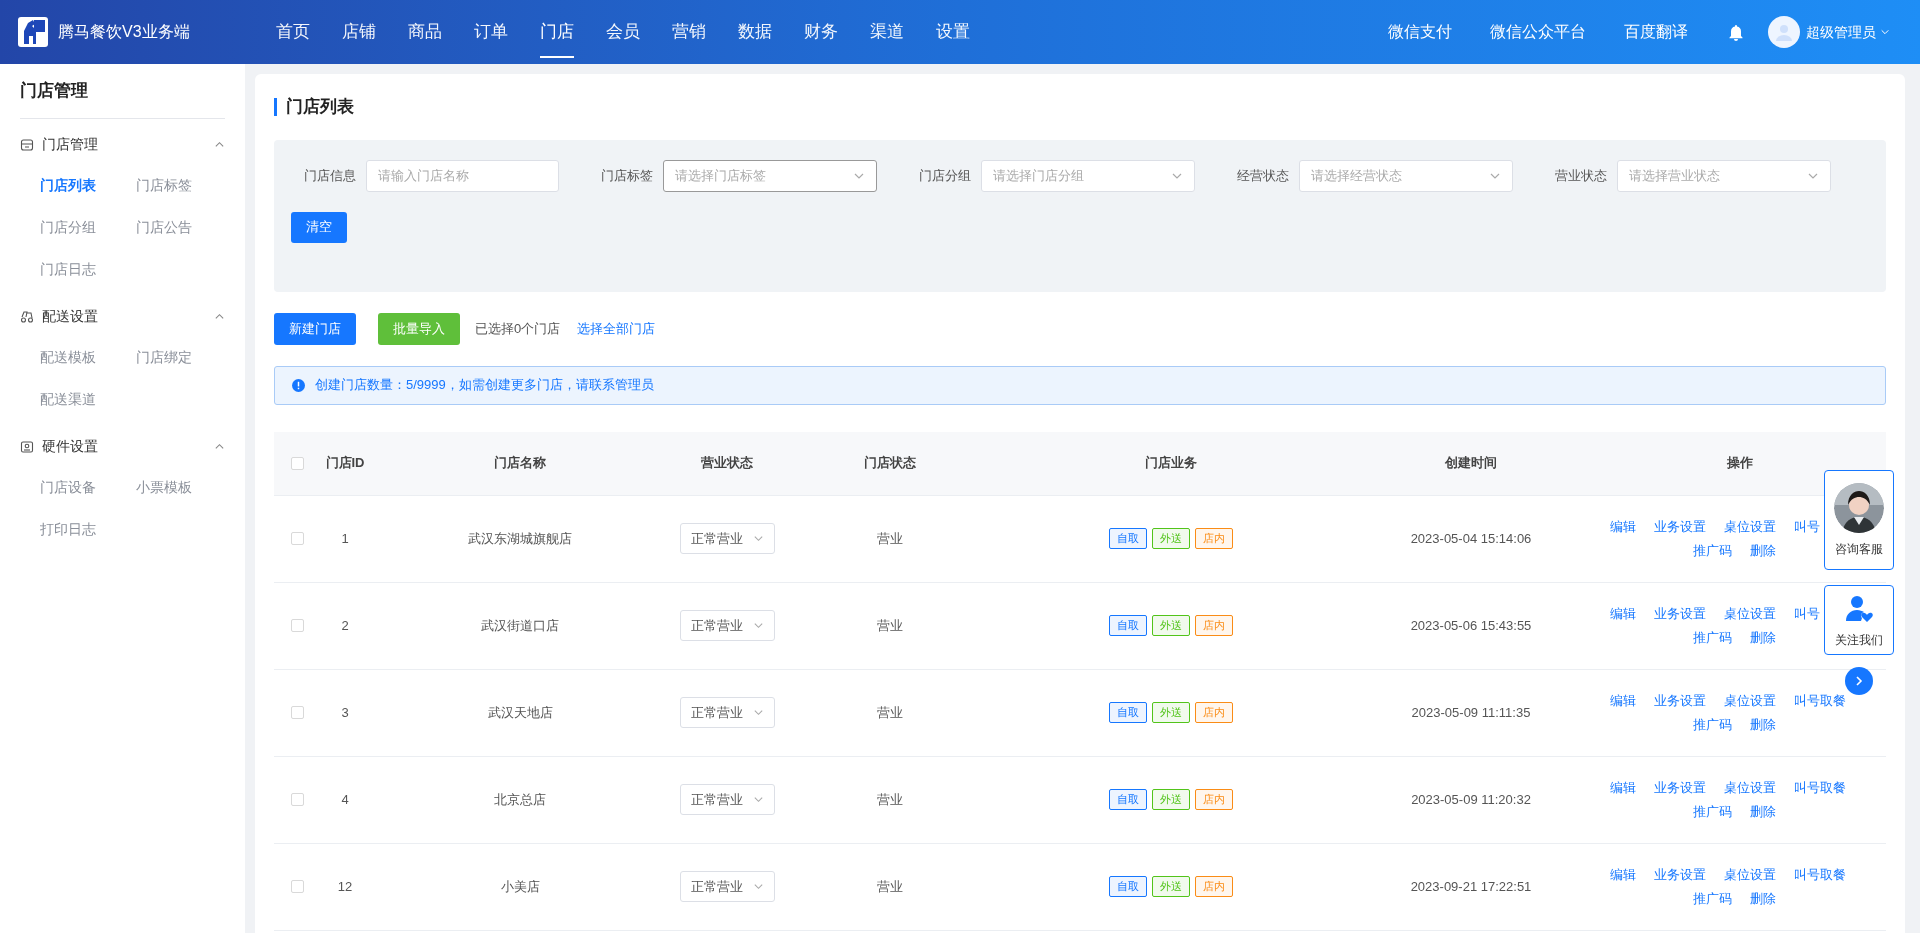 This screenshot has width=1920, height=933. I want to click on column-header: 操作, so click(1739, 463).